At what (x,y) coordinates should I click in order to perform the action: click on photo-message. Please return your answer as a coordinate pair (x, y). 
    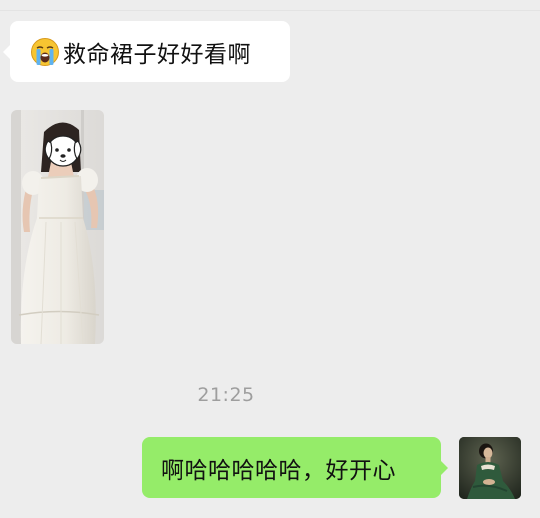
    Looking at the image, I should click on (57, 227).